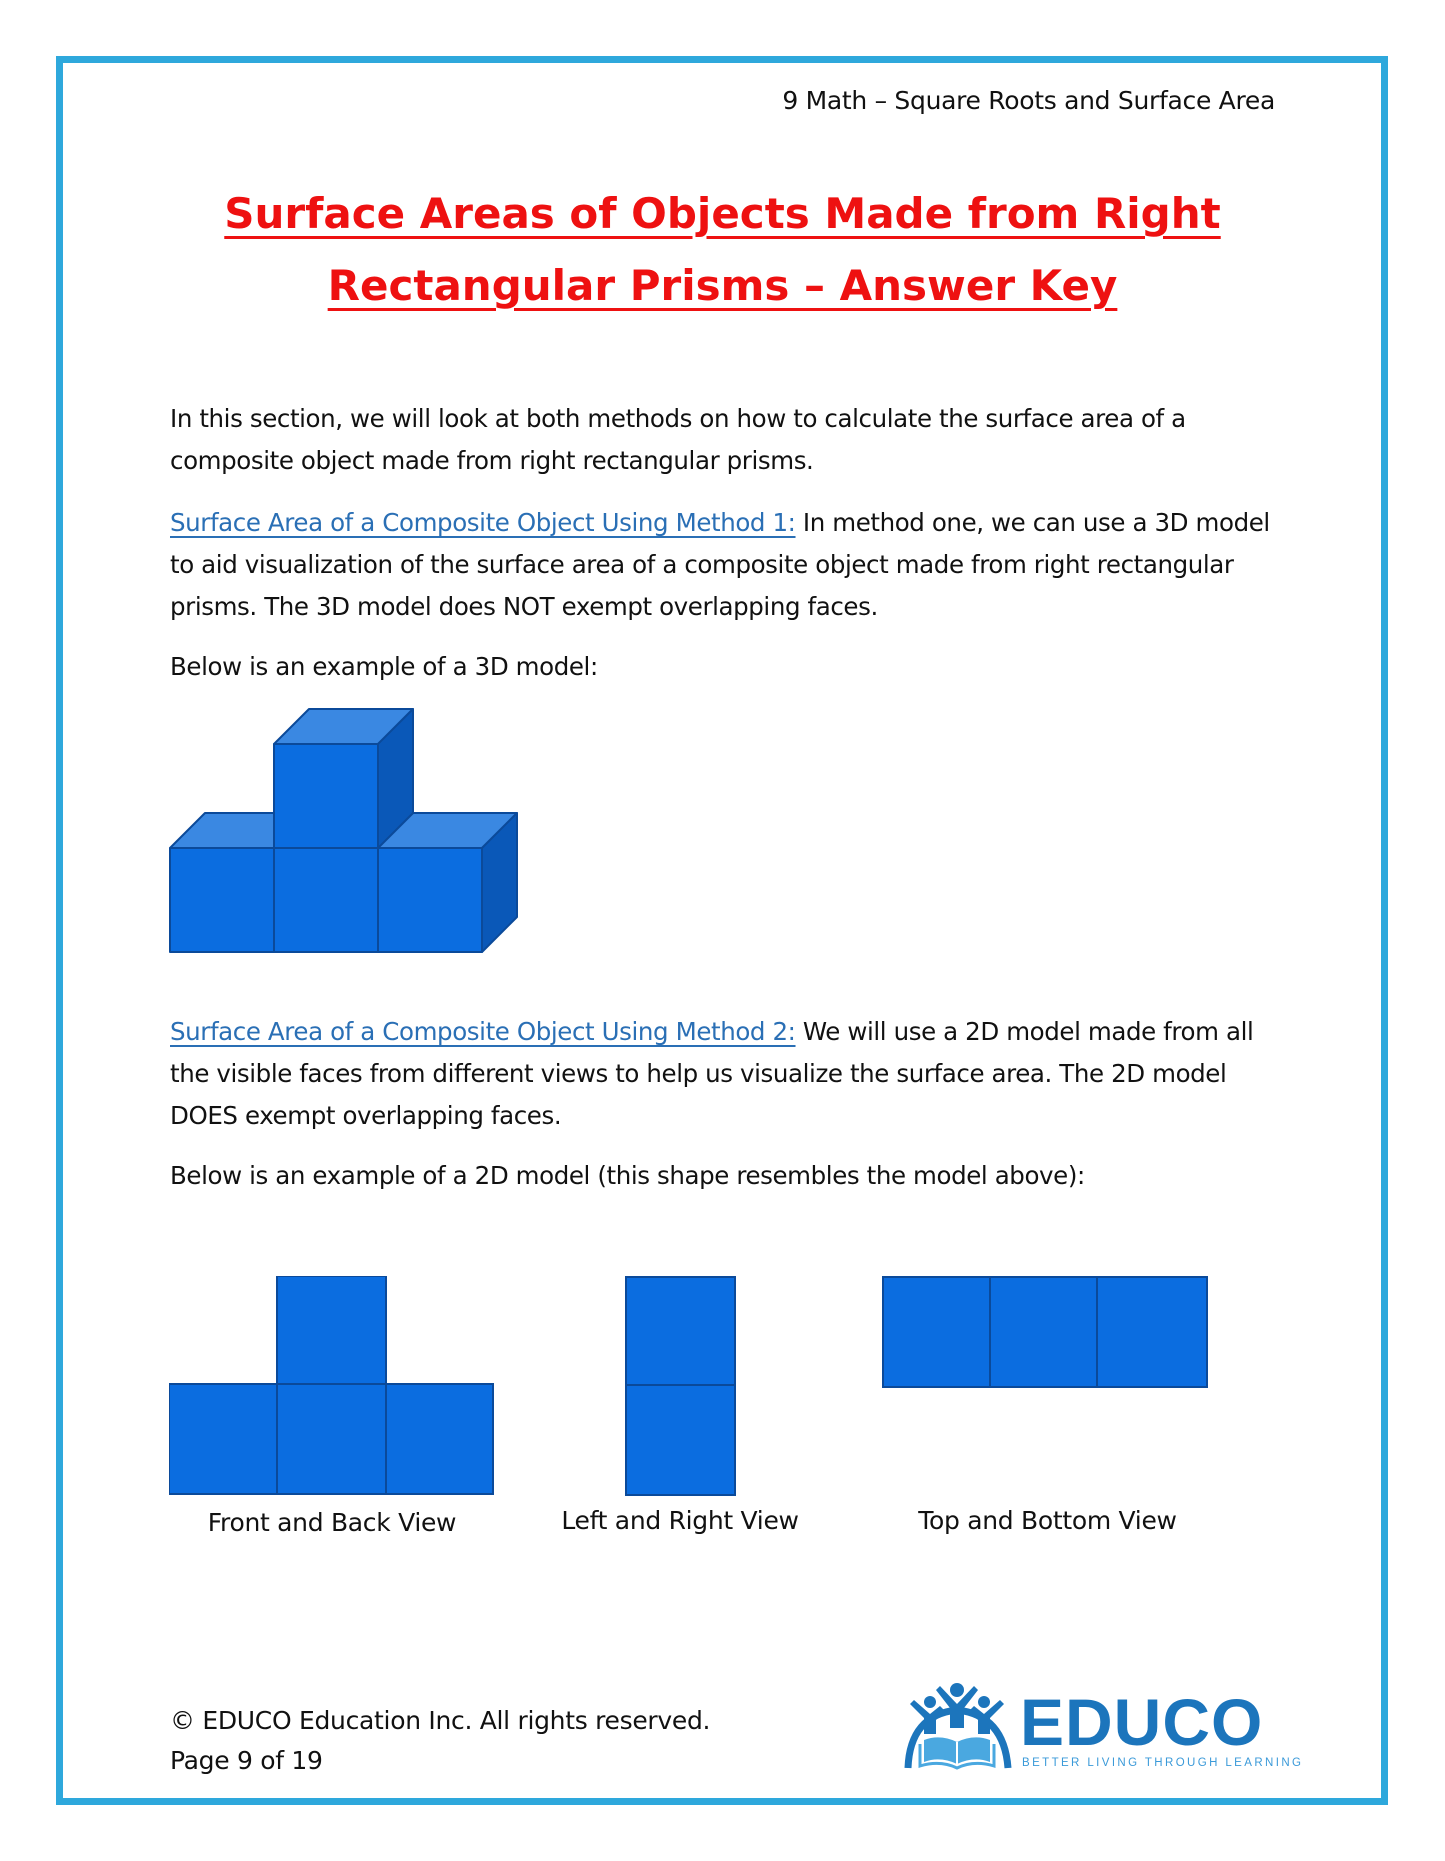  What do you see at coordinates (680, 1520) in the screenshot?
I see `left-right-view-label: Left and Right View` at bounding box center [680, 1520].